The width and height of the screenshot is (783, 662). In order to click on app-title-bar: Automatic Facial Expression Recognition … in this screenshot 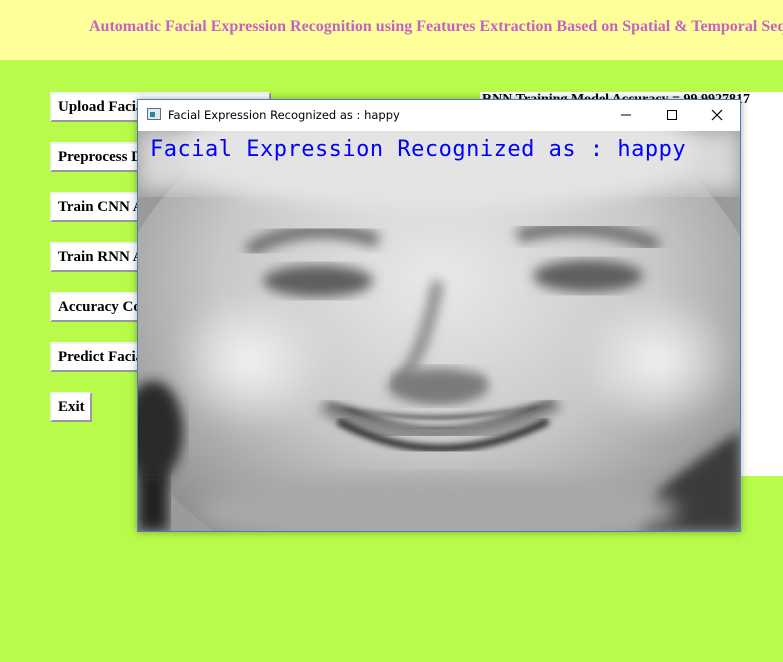, I will do `click(391, 30)`.